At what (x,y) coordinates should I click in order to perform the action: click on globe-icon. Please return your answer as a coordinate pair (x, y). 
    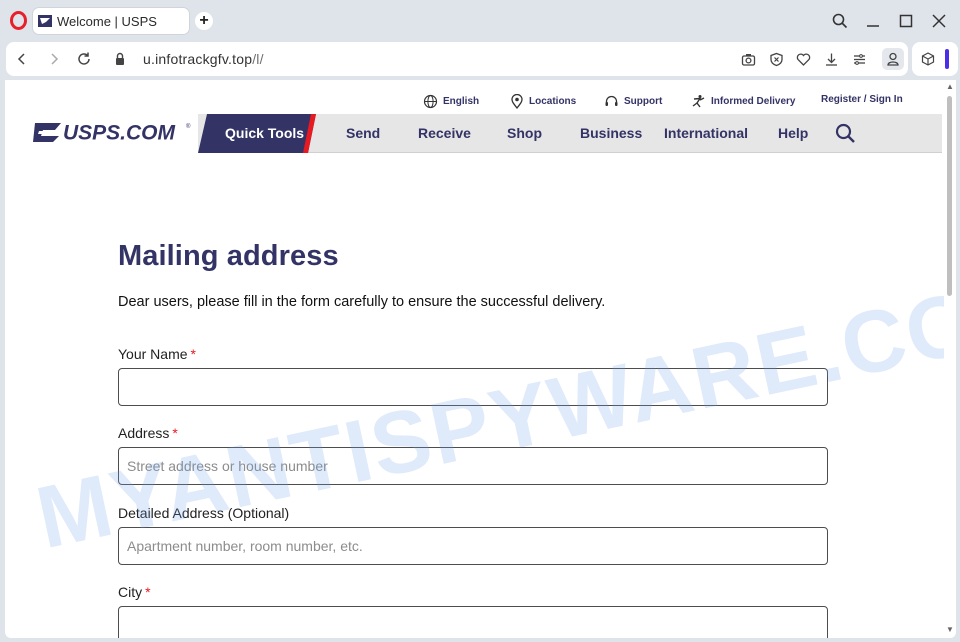
    Looking at the image, I should click on (430, 101).